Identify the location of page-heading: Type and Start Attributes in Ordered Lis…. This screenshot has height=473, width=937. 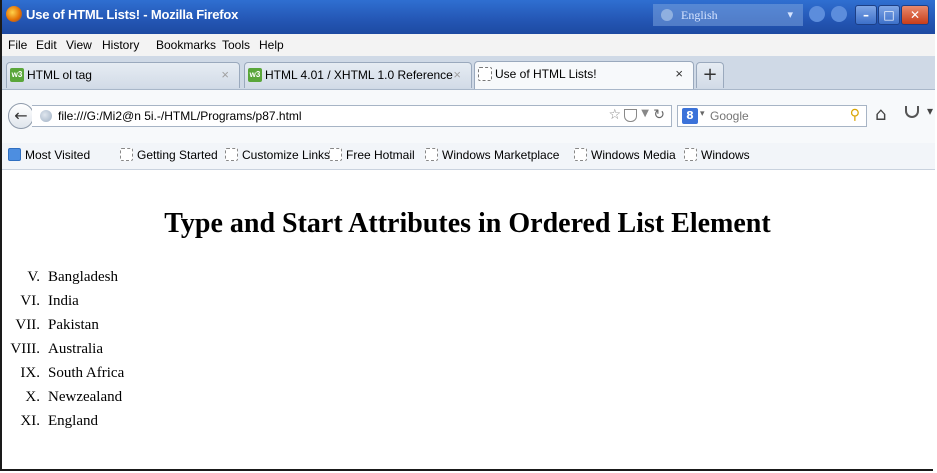
(467, 223).